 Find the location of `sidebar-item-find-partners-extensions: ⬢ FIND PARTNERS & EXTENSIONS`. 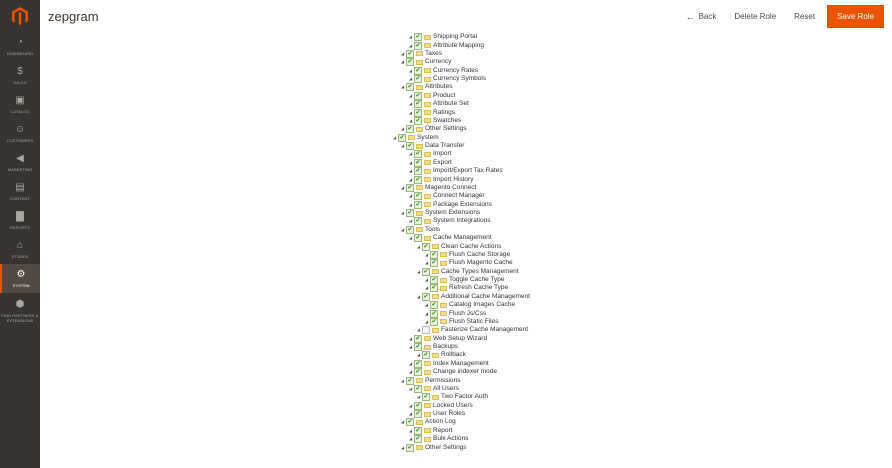

sidebar-item-find-partners-extensions: ⬢ FIND PARTNERS & EXTENSIONS is located at coordinates (20, 311).